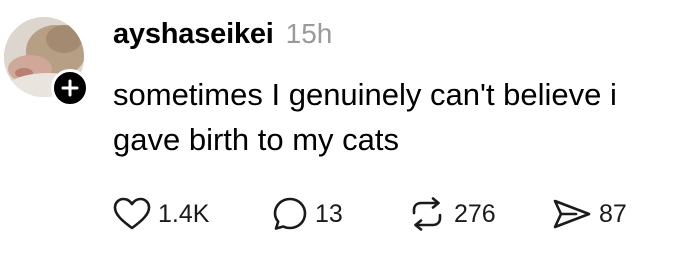 The height and width of the screenshot is (262, 682). I want to click on post-header: ayshaseikei 15h, so click(222, 34).